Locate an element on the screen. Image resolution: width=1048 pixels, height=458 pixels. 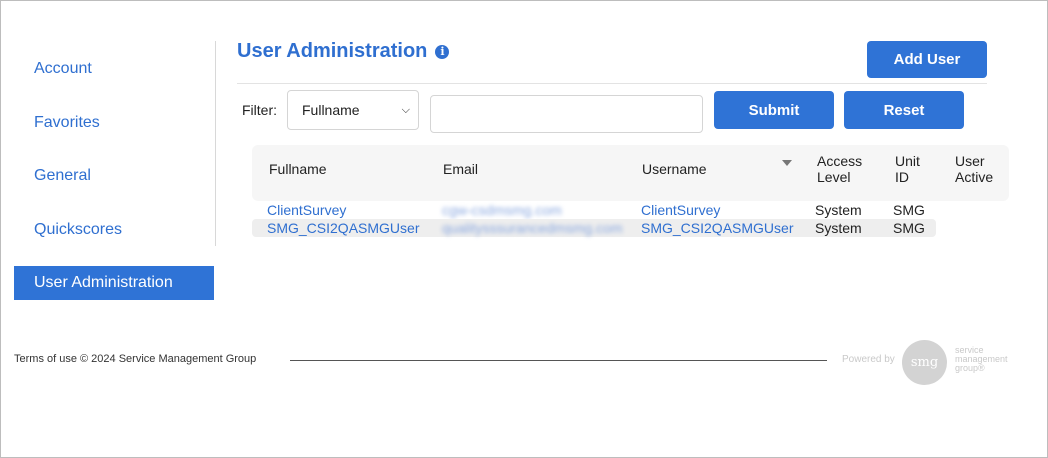
powered-by-text: Powered by is located at coordinates (868, 359).